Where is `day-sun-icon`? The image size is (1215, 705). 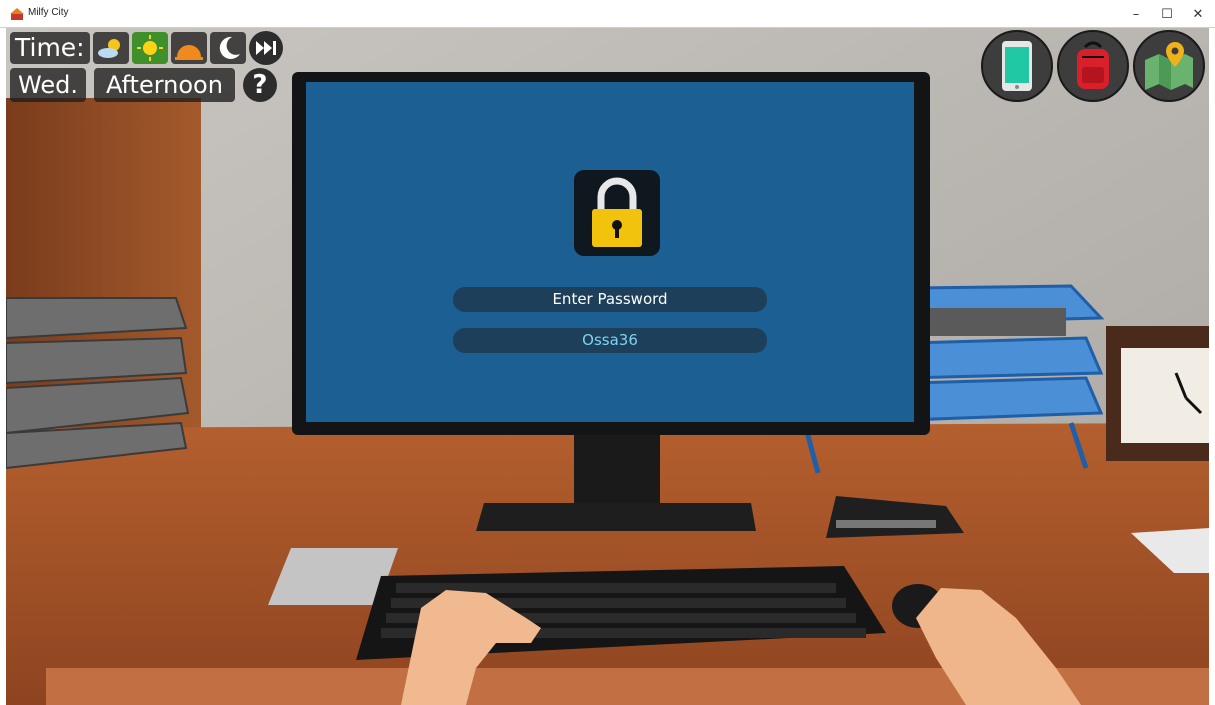
day-sun-icon is located at coordinates (149, 48).